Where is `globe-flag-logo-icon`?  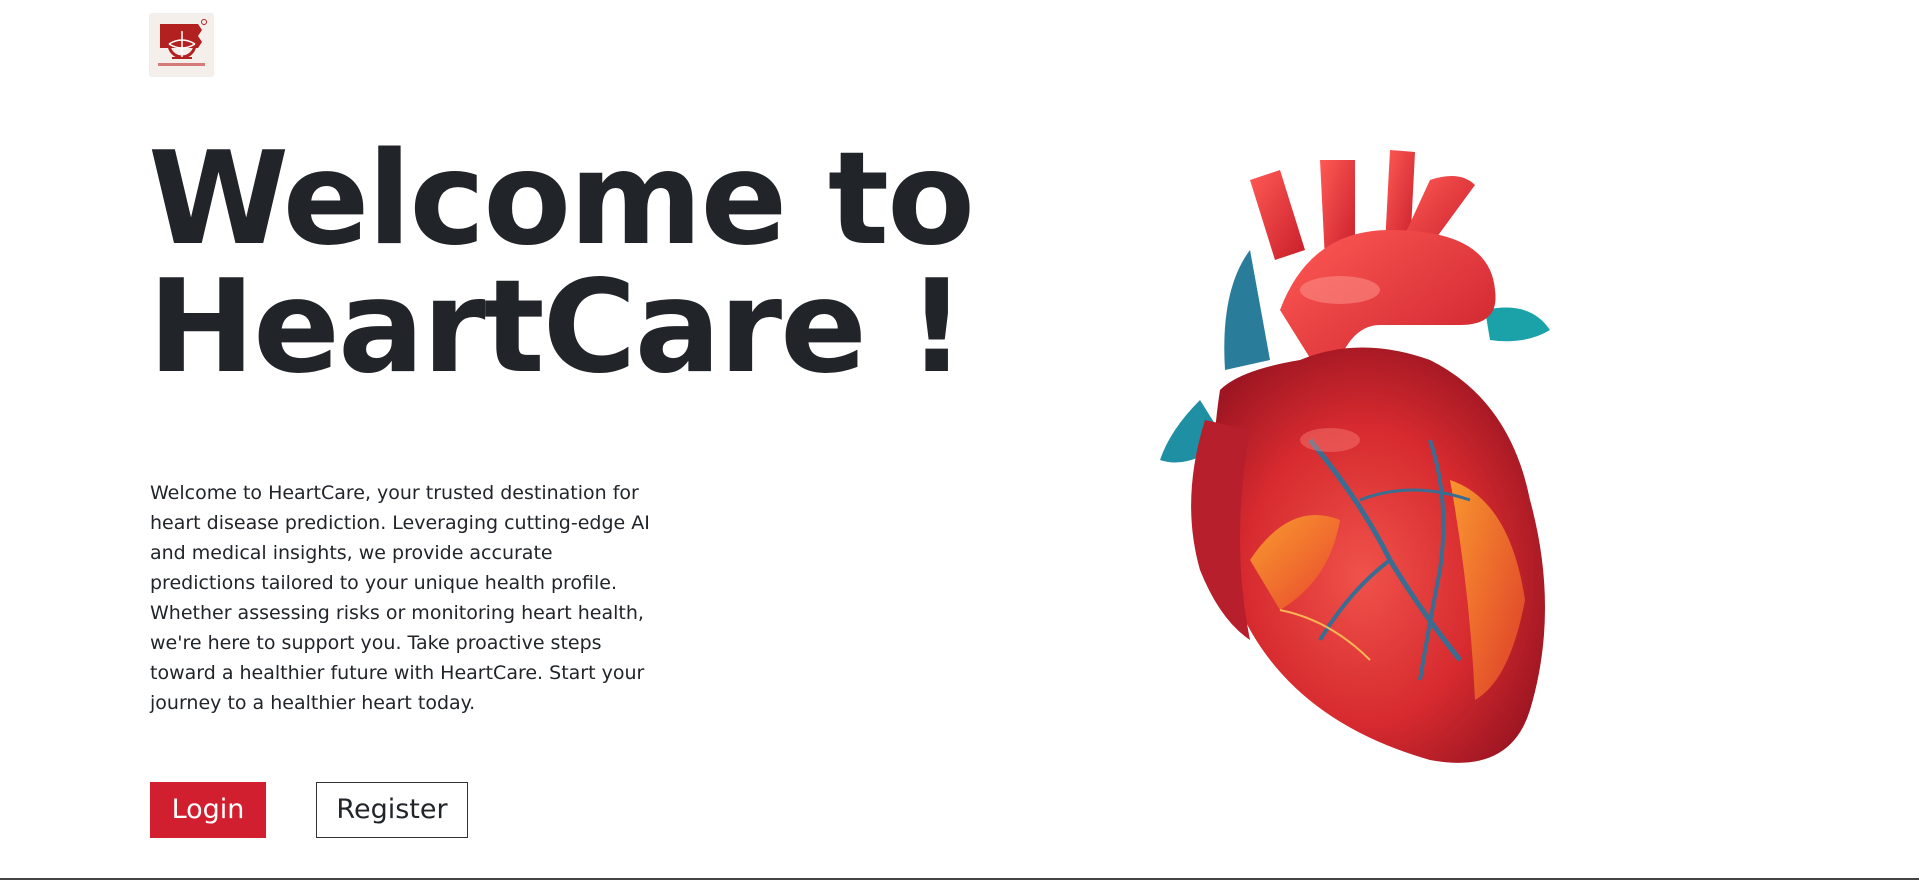
globe-flag-logo-icon is located at coordinates (181, 45).